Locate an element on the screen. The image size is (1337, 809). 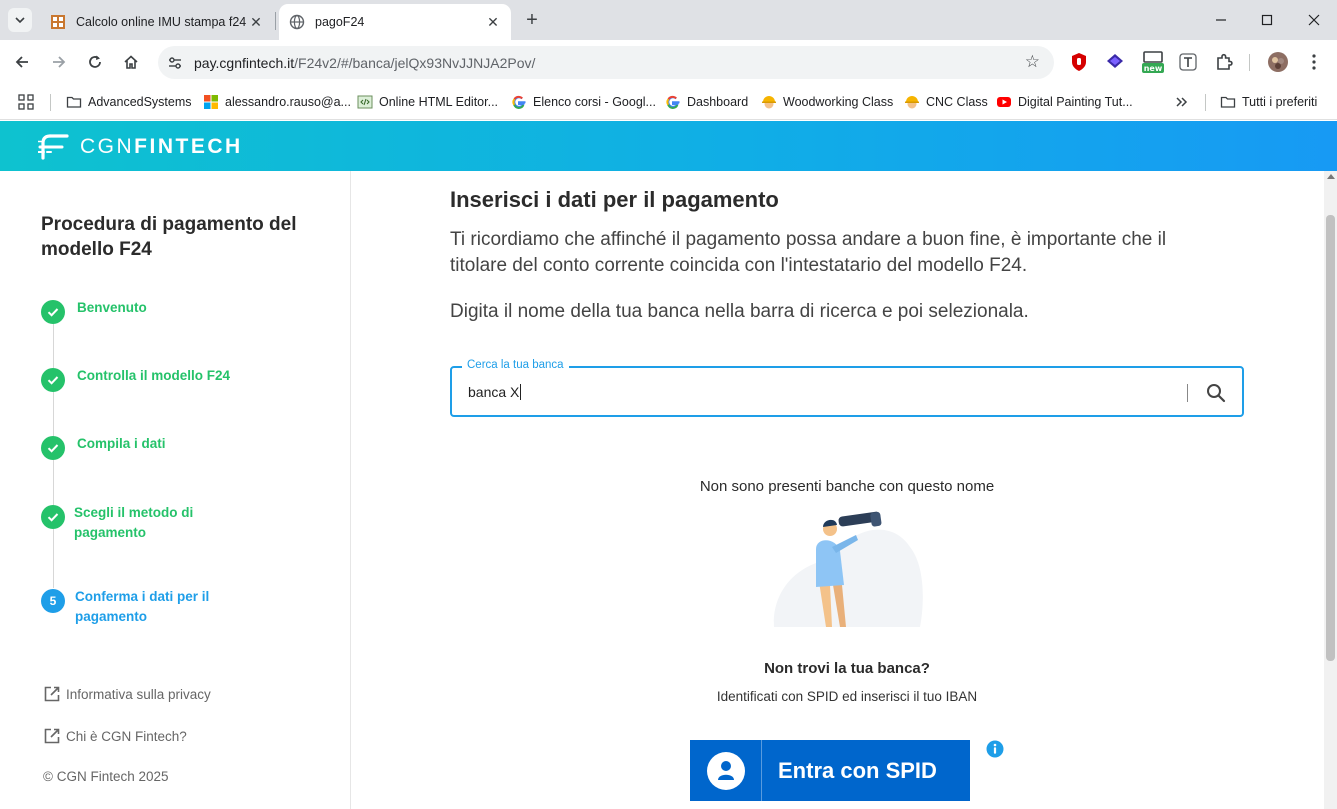
page-scrollbar is located at coordinates (1330, 490).